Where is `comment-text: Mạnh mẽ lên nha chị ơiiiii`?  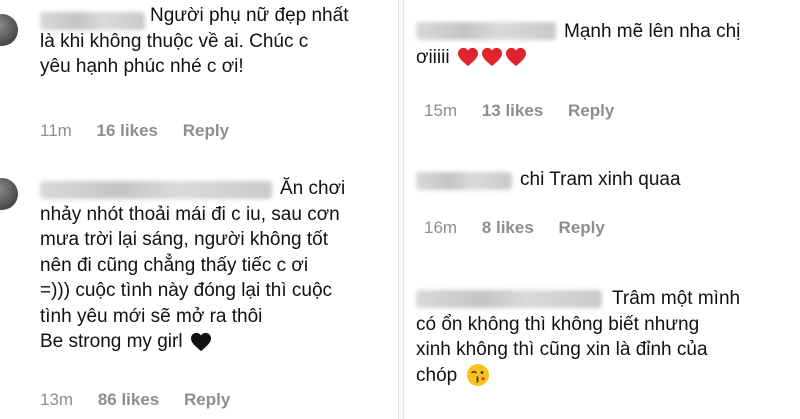
comment-text: Mạnh mẽ lên nha chị ơiiiii is located at coordinates (578, 44).